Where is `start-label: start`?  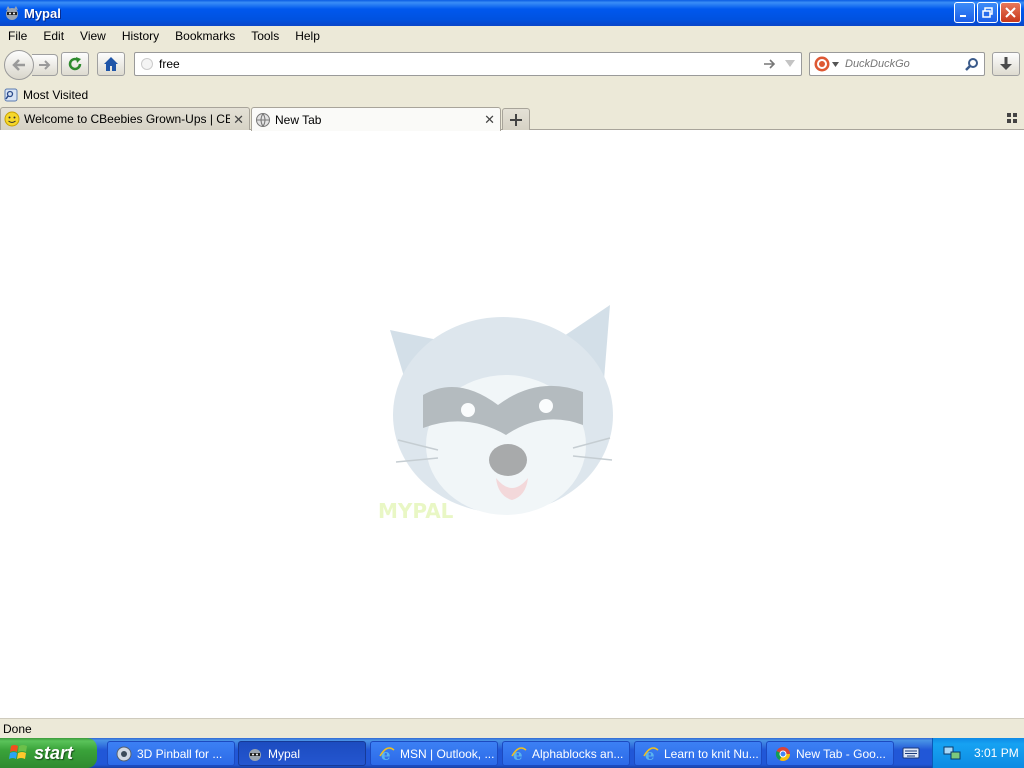 start-label: start is located at coordinates (54, 752).